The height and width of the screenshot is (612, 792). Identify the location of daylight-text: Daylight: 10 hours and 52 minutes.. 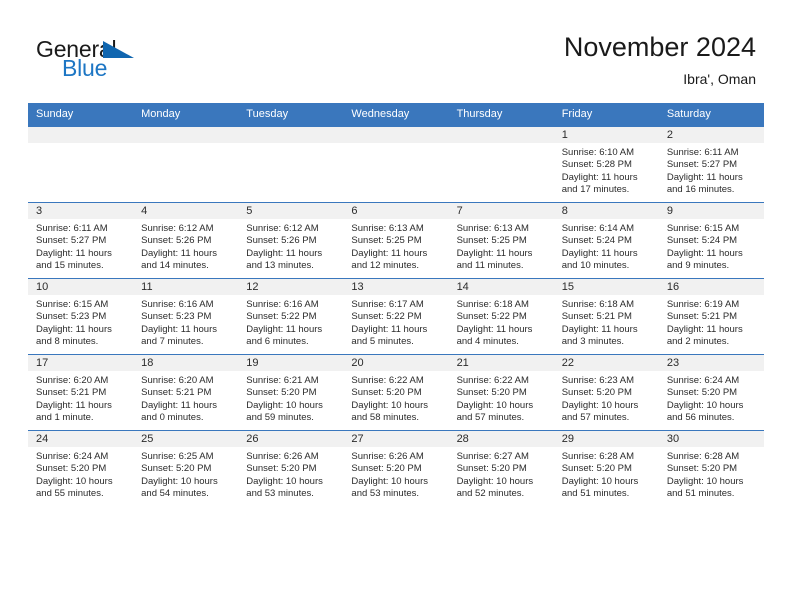
(495, 487).